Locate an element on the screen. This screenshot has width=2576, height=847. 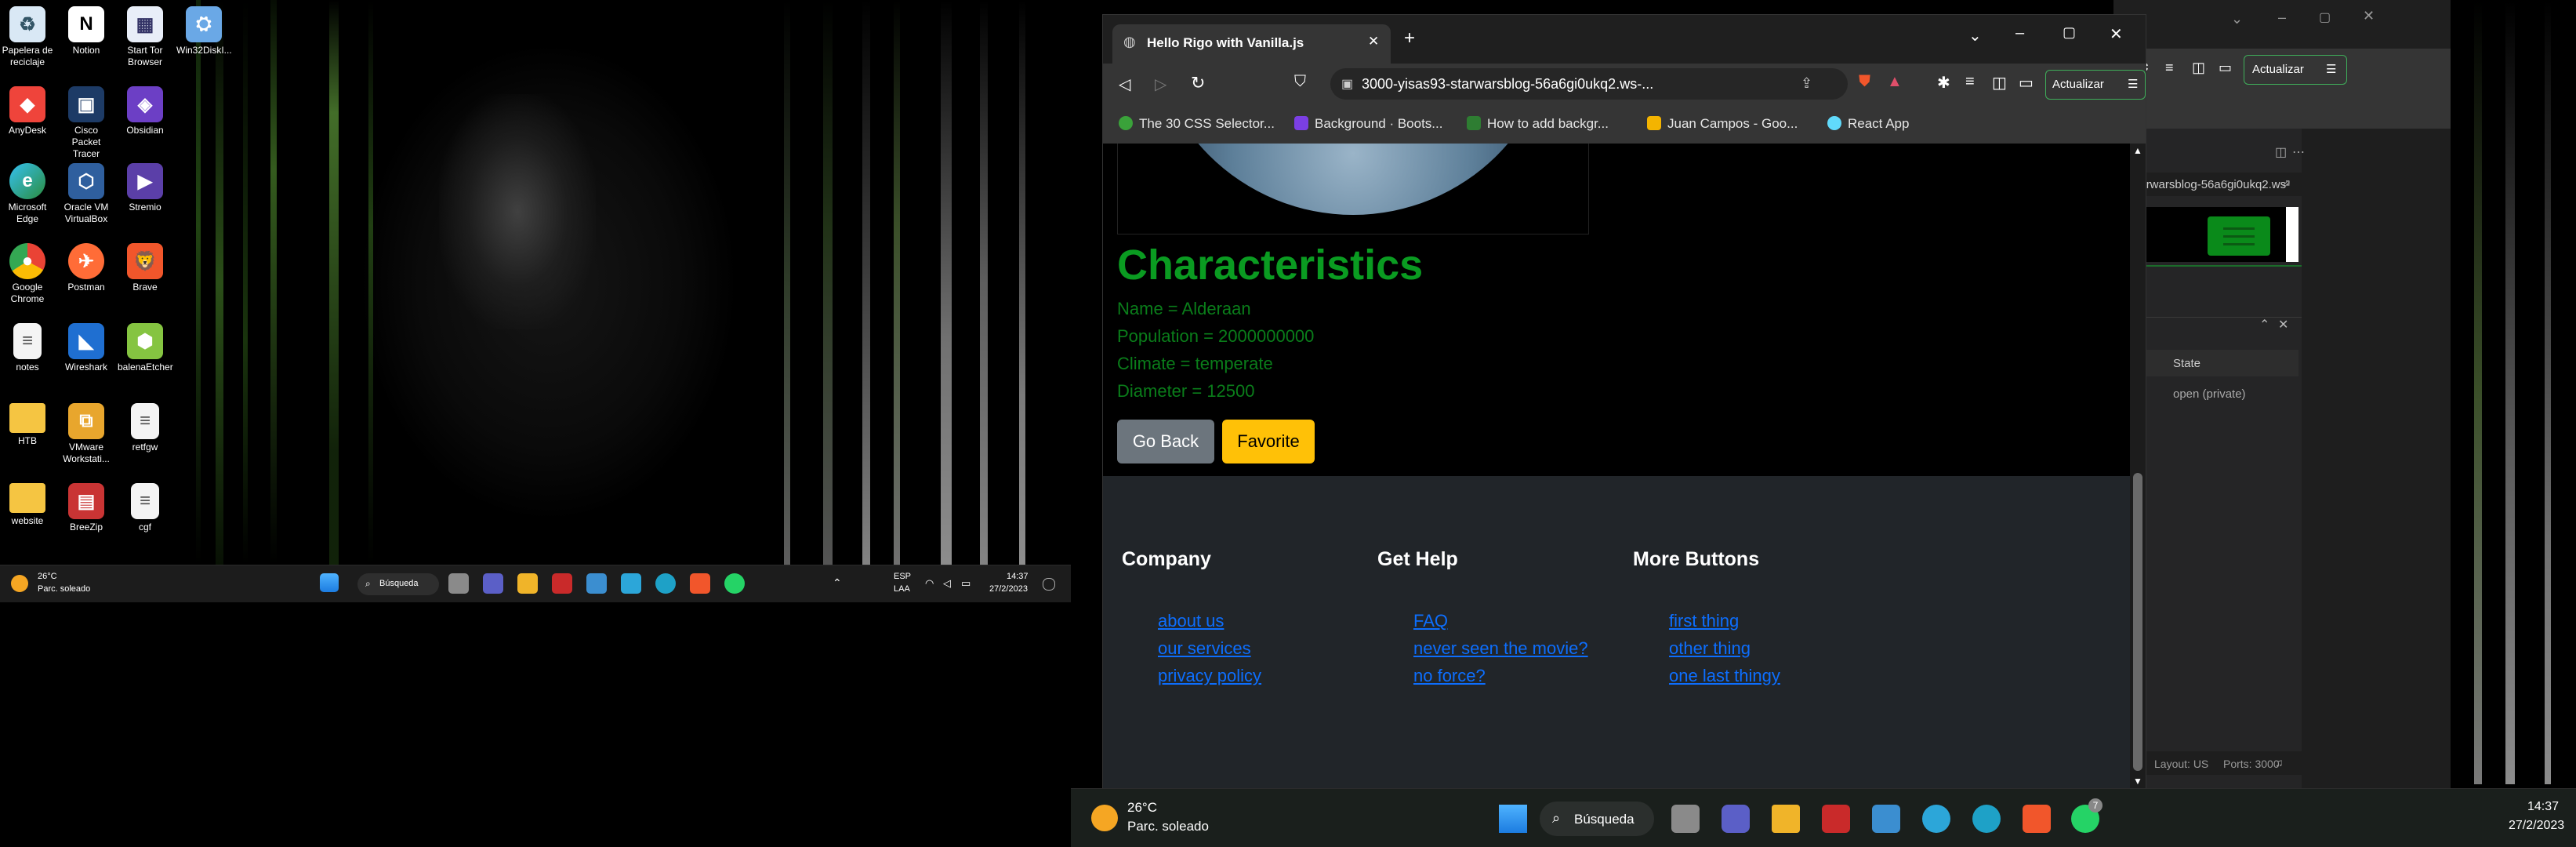
whatsapp-taskbar-icon is located at coordinates (735, 583).